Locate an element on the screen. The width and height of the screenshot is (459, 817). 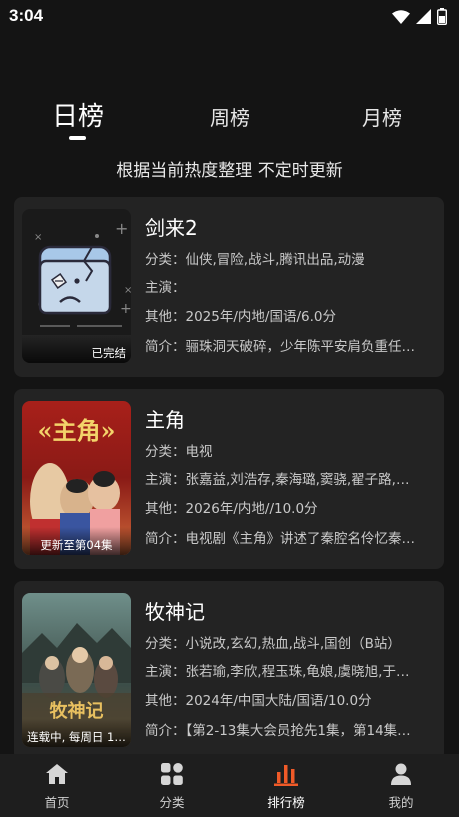
item-category: 分类：仙侠,冒险,战斗,腾讯出品,动漫 is located at coordinates (255, 260).